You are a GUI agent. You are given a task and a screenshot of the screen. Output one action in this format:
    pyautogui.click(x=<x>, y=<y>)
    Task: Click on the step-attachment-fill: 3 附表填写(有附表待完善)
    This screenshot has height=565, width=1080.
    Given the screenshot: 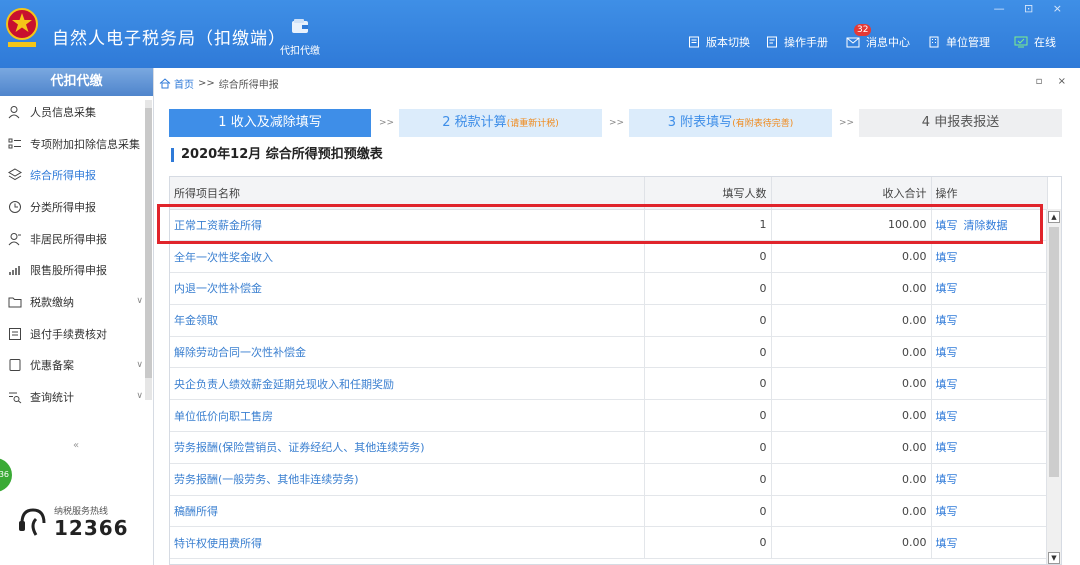 What is the action you would take?
    pyautogui.click(x=730, y=123)
    